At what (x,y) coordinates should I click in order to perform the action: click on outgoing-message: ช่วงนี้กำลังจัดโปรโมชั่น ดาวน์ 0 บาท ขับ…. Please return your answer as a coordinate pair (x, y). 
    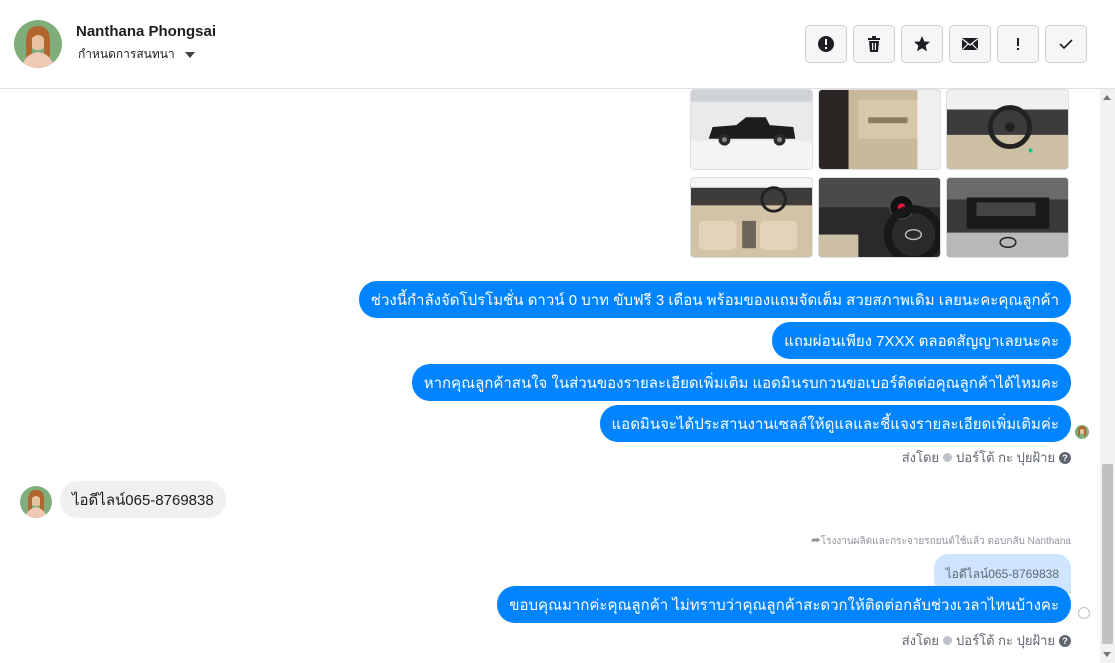
    Looking at the image, I should click on (714, 299).